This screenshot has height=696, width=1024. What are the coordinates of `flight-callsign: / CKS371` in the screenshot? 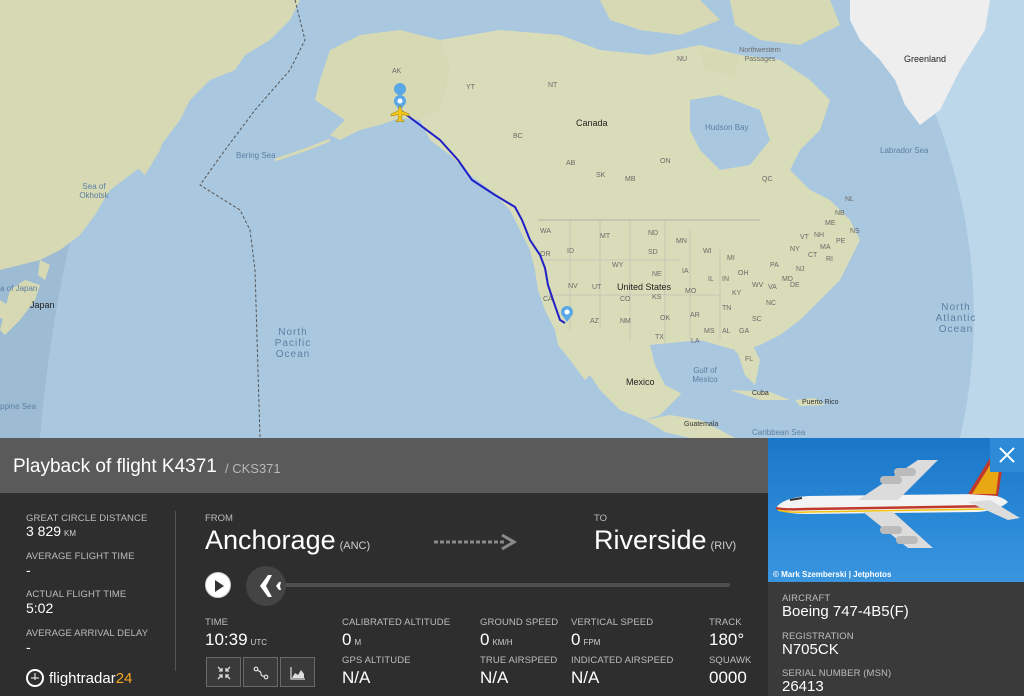 It's located at (253, 468).